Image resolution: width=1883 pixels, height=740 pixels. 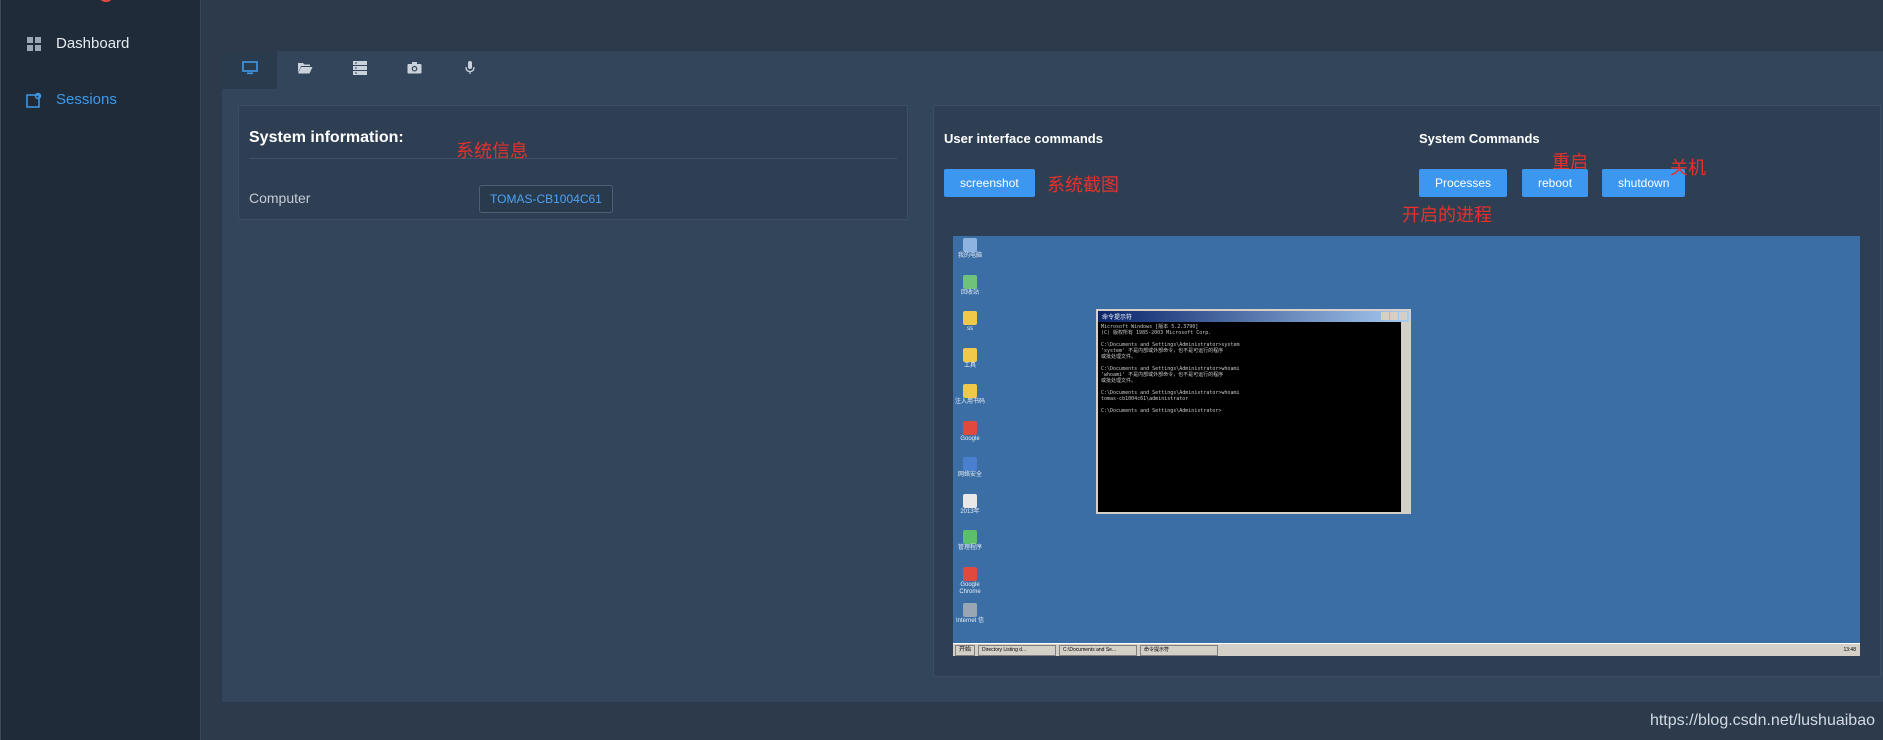 What do you see at coordinates (969, 402) in the screenshot?
I see `desktop-icon-label: 注入用书码` at bounding box center [969, 402].